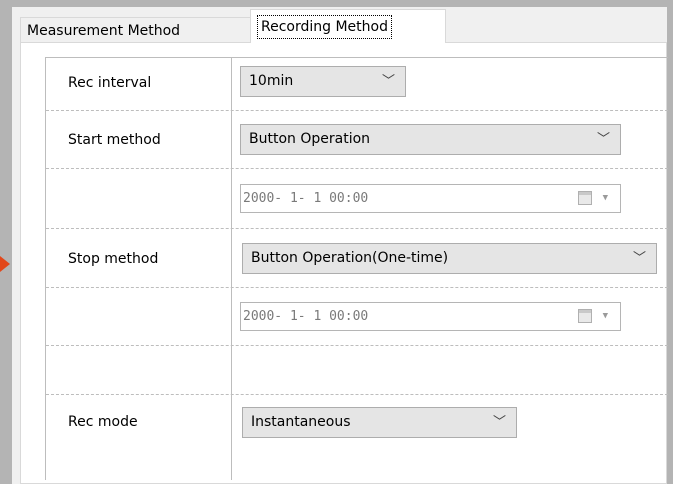 Image resolution: width=673 pixels, height=484 pixels. I want to click on column-divider, so click(231, 269).